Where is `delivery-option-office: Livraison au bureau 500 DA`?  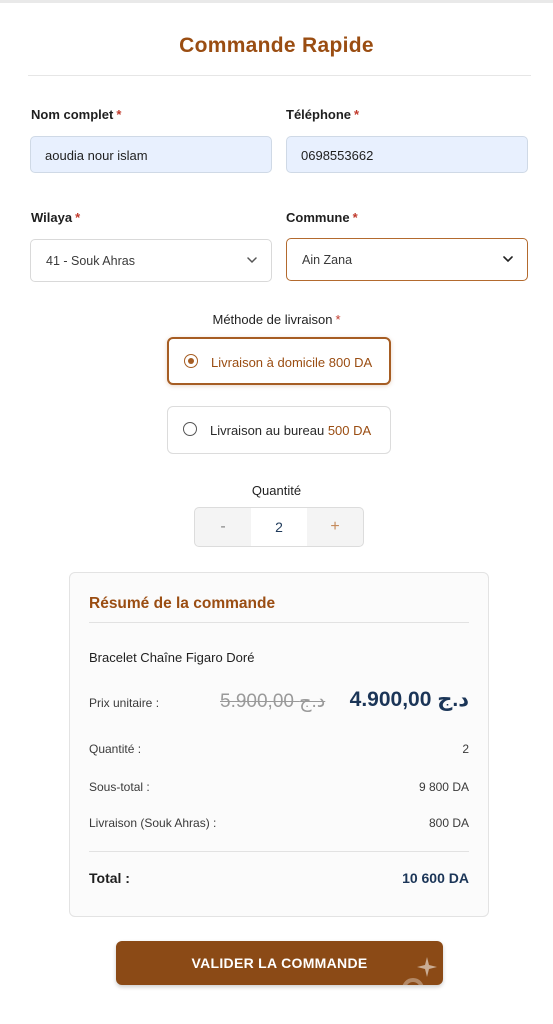 delivery-option-office: Livraison au bureau 500 DA is located at coordinates (279, 430).